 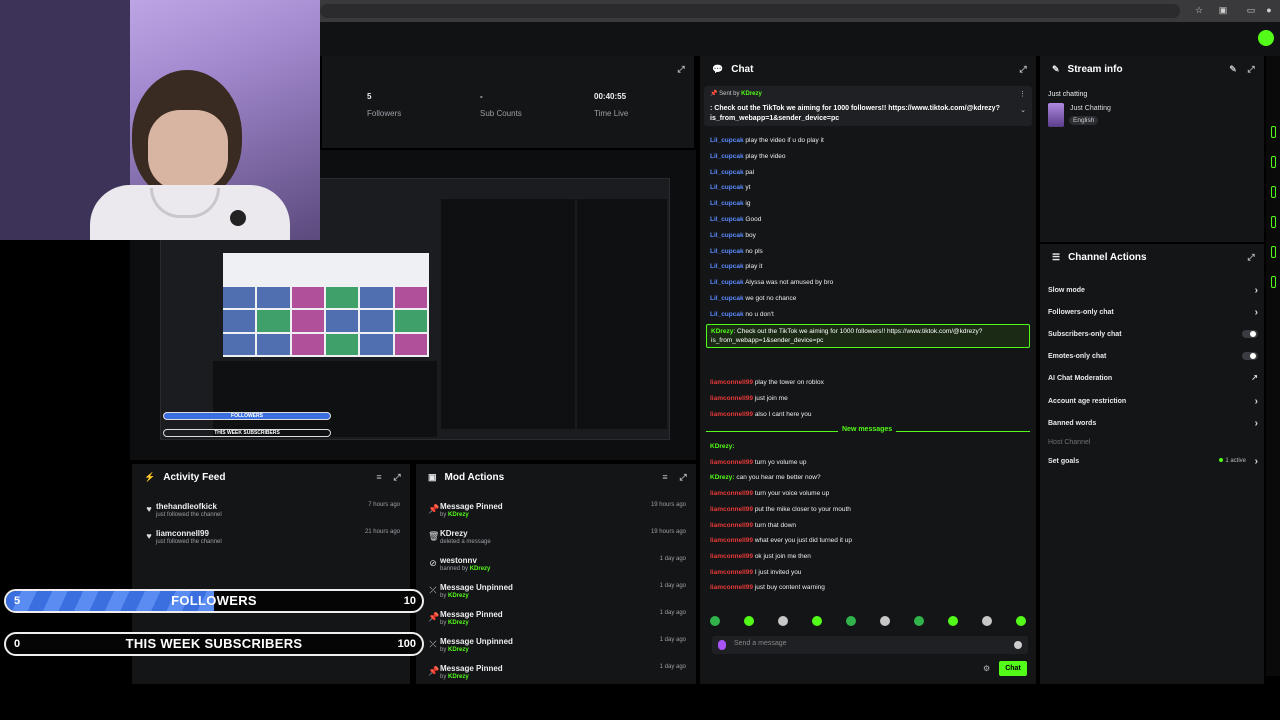 What do you see at coordinates (1153, 461) in the screenshot?
I see `action-set-goals: Set goals 1 active ›` at bounding box center [1153, 461].